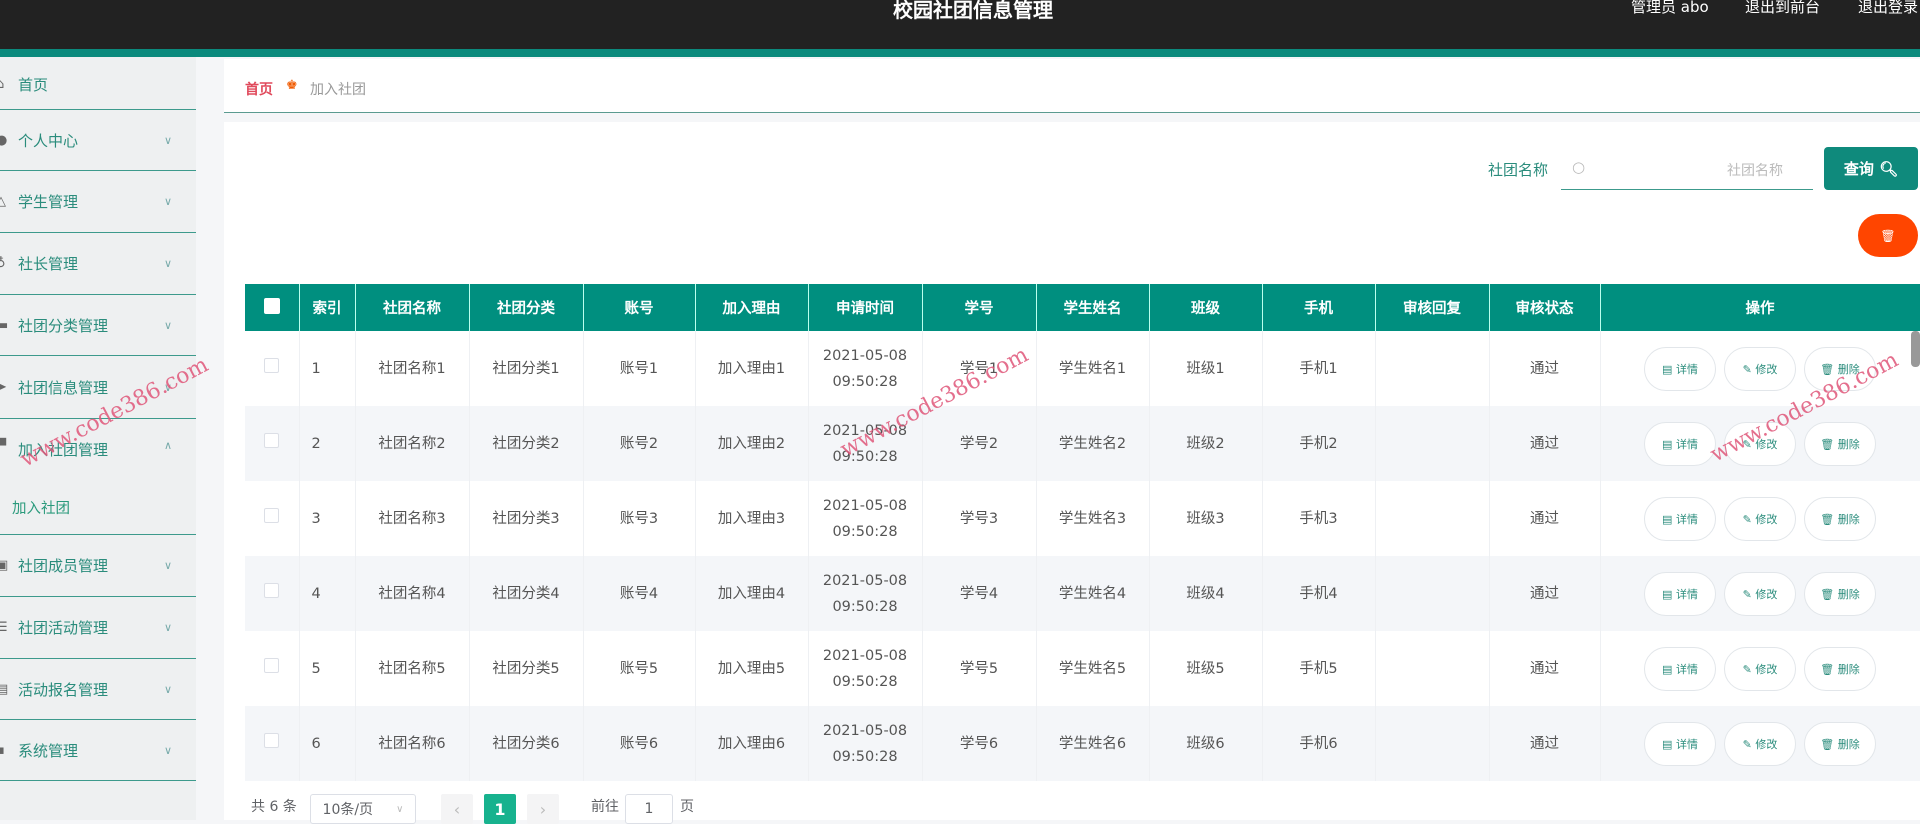  Describe the element at coordinates (327, 518) in the screenshot. I see `table-cell: 3` at that location.